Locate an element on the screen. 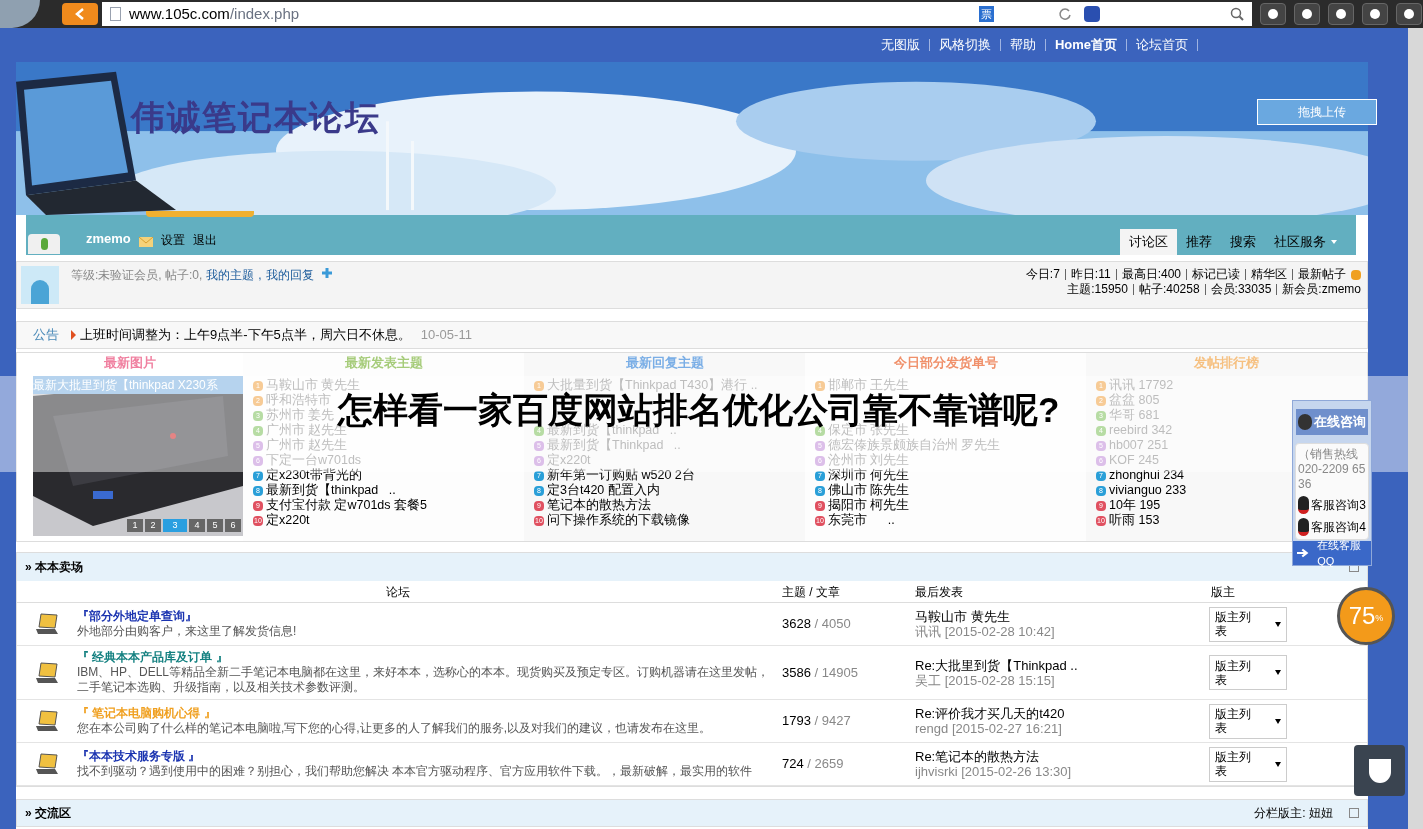 This screenshot has width=1423, height=829. nav-tab: 搜索 is located at coordinates (1243, 242).